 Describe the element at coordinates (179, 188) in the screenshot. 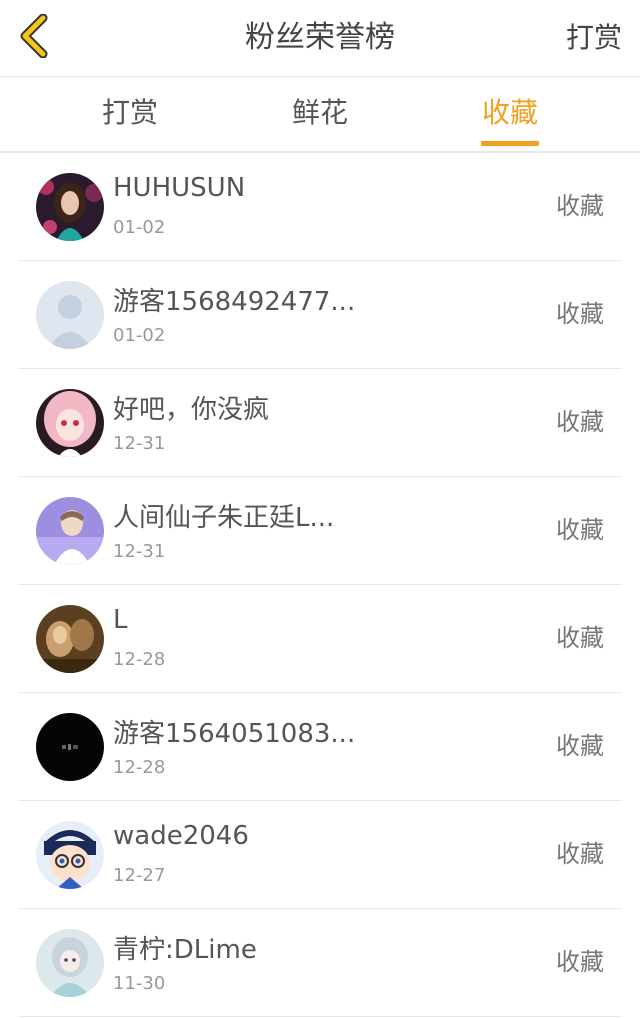

I see `user-name: HUHUSUN` at that location.